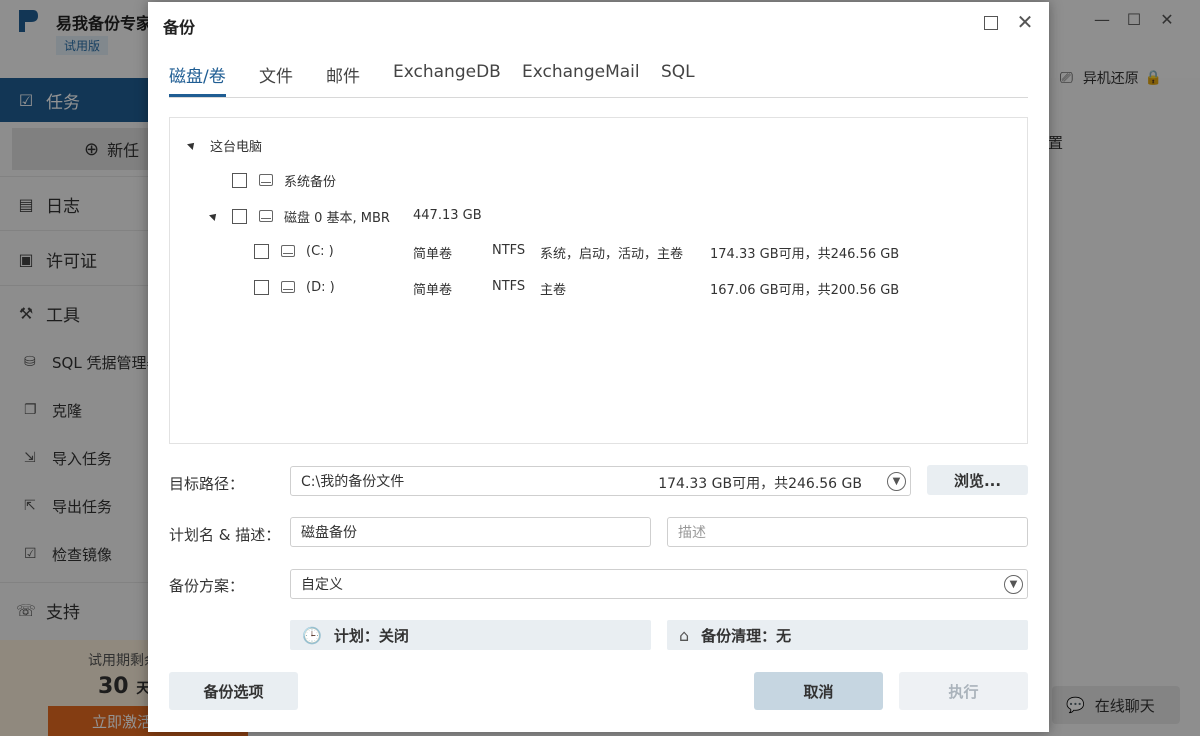 This screenshot has height=736, width=1200. Describe the element at coordinates (284, 180) in the screenshot. I see `tree-item-system-backup: 系统备份` at that location.